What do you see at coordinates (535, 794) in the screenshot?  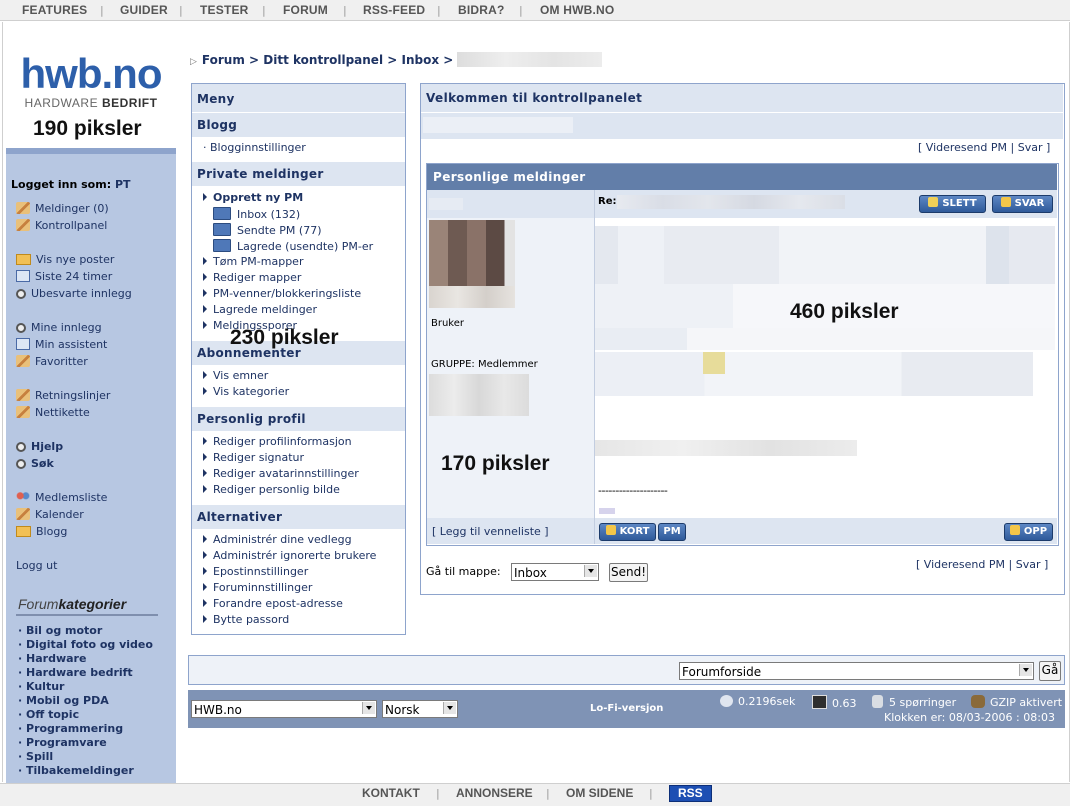 I see `footer-navigation: KONTAKT | ANNONSERE | OM SIDENE | RSS` at bounding box center [535, 794].